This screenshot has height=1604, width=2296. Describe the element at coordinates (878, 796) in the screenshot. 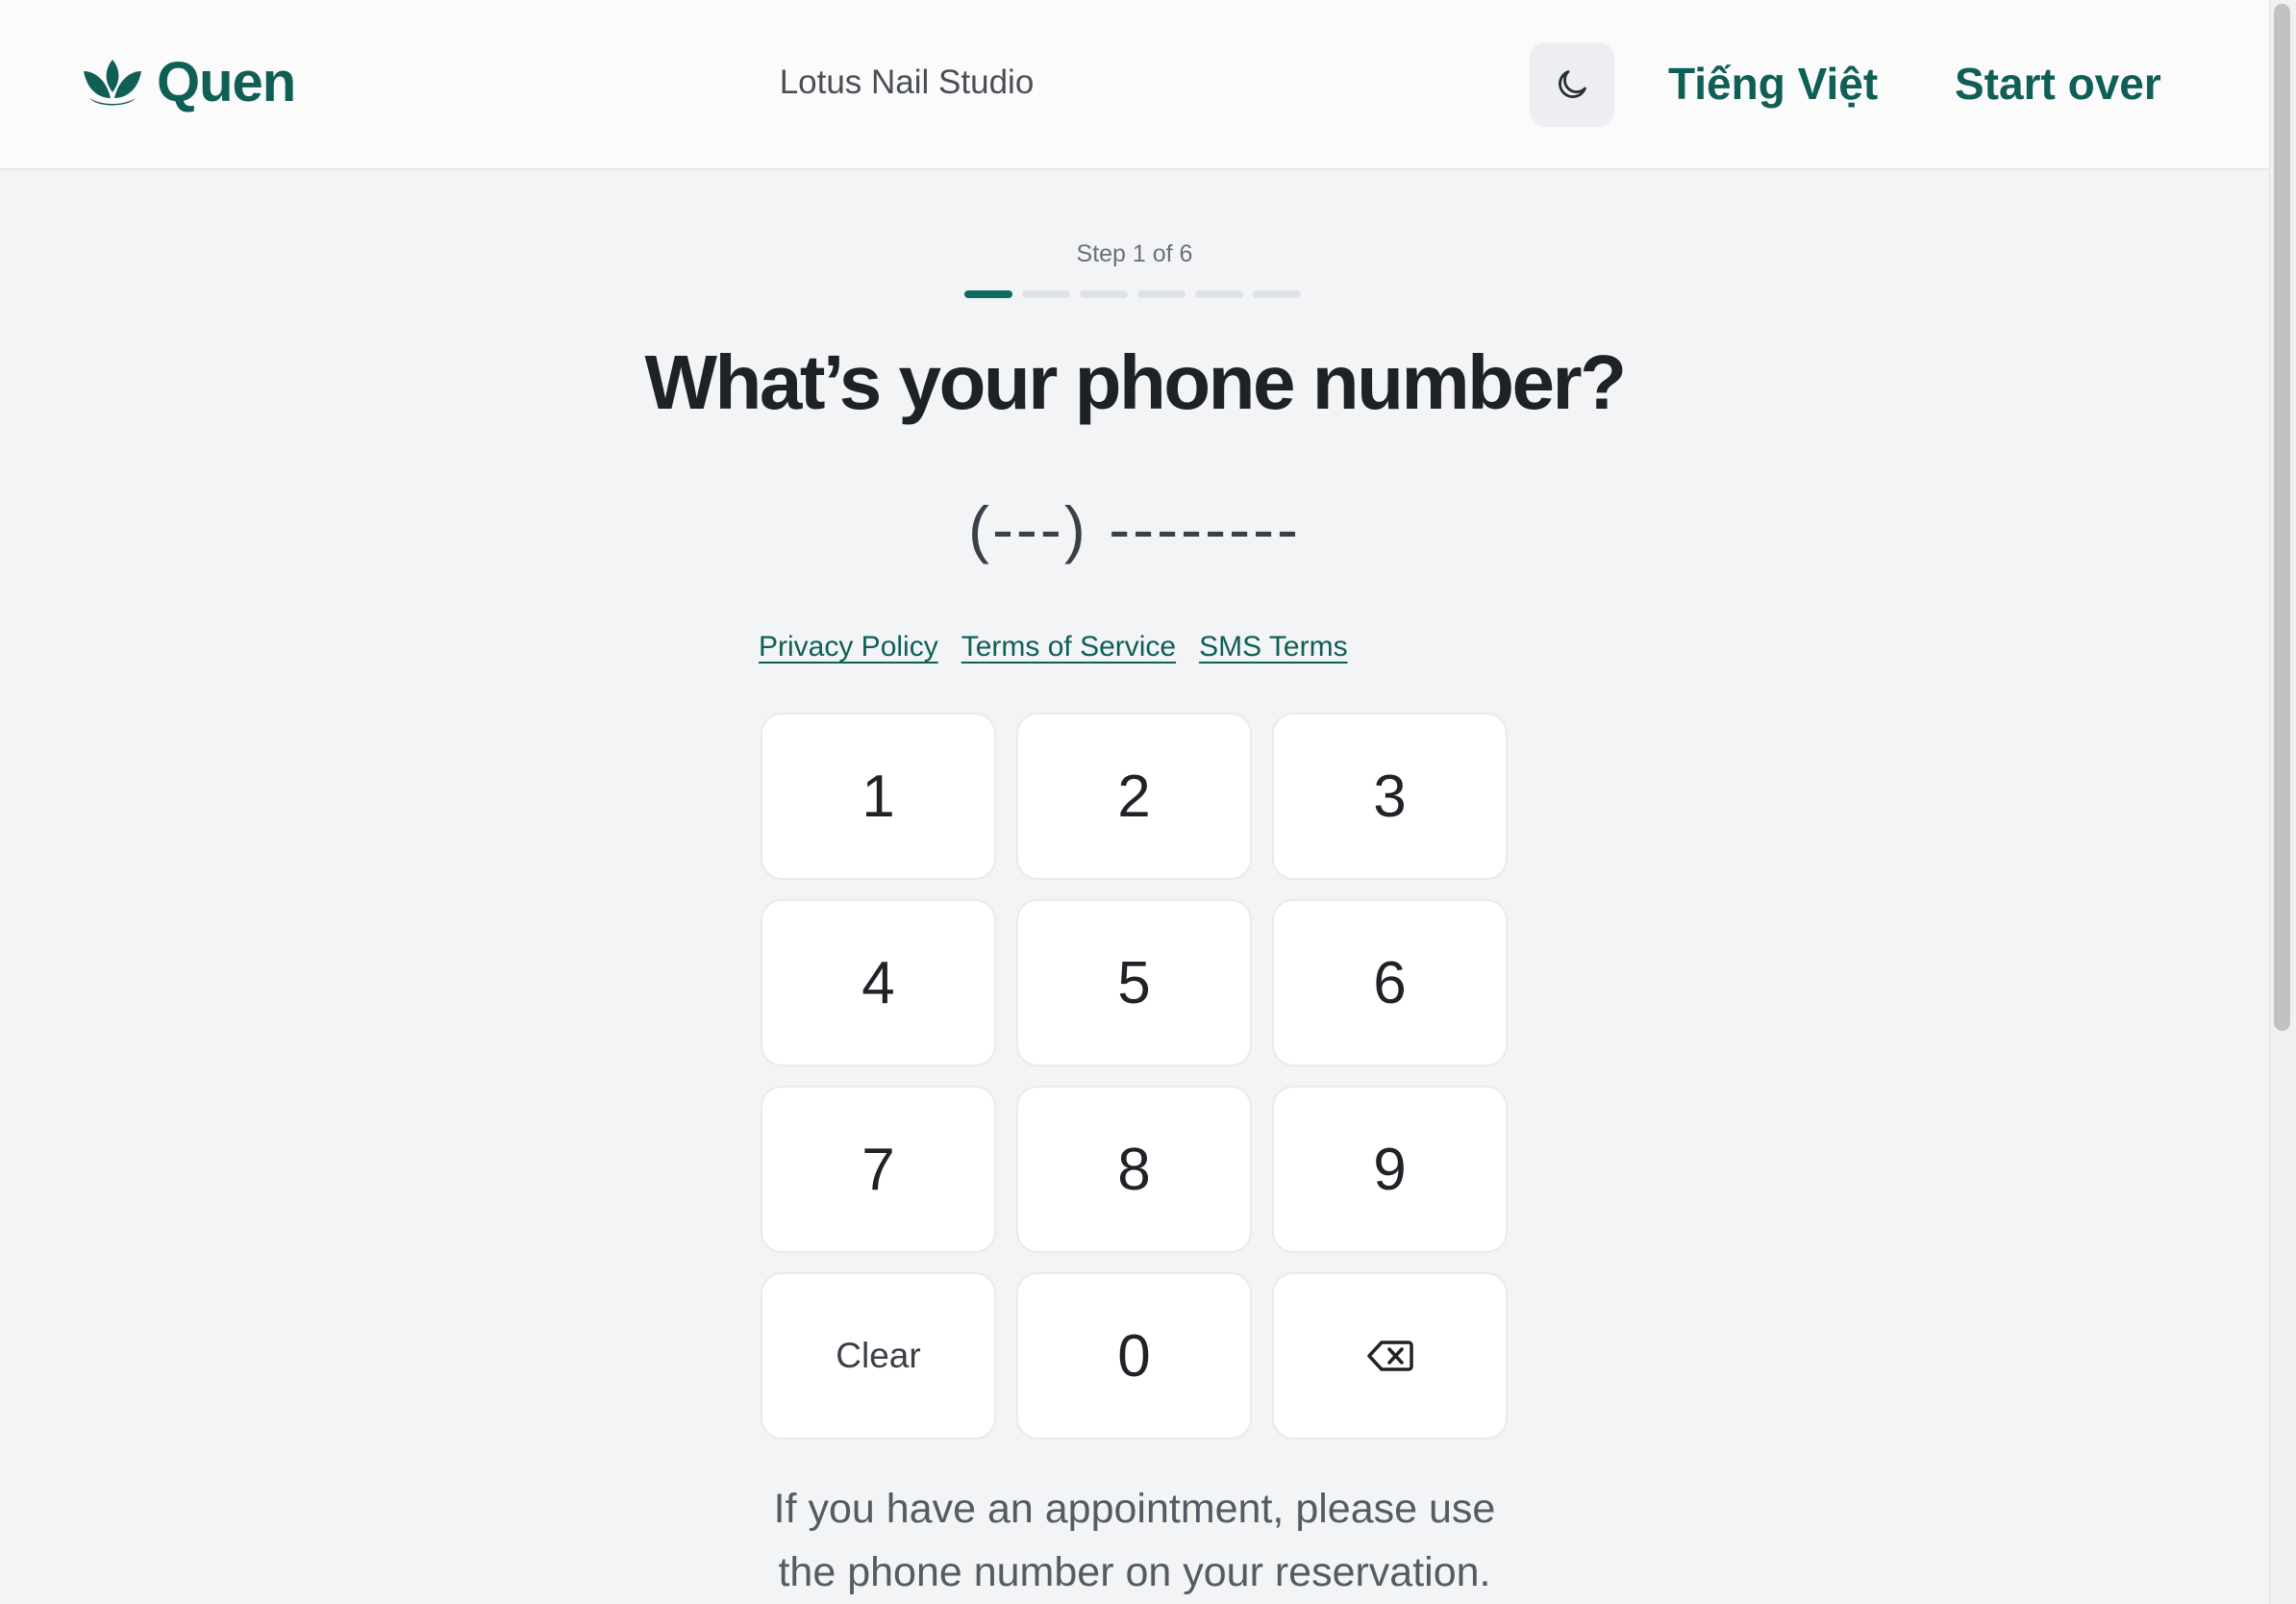

I see `key-1: 1` at that location.